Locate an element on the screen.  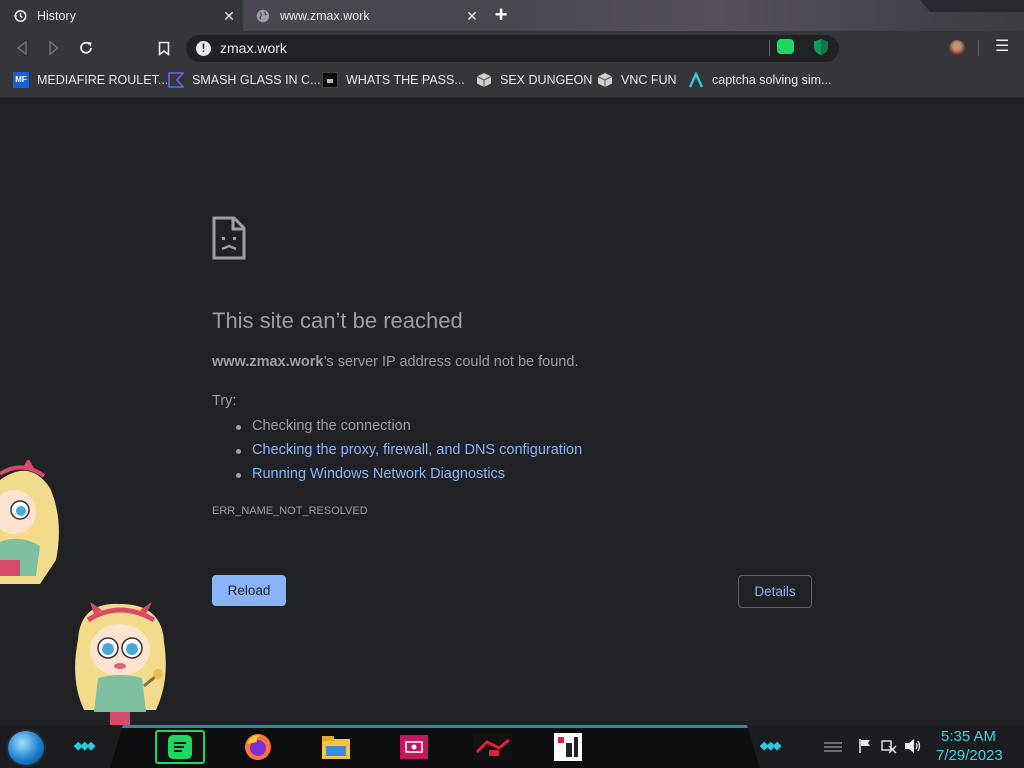
refresh-icon is located at coordinates (86, 47).